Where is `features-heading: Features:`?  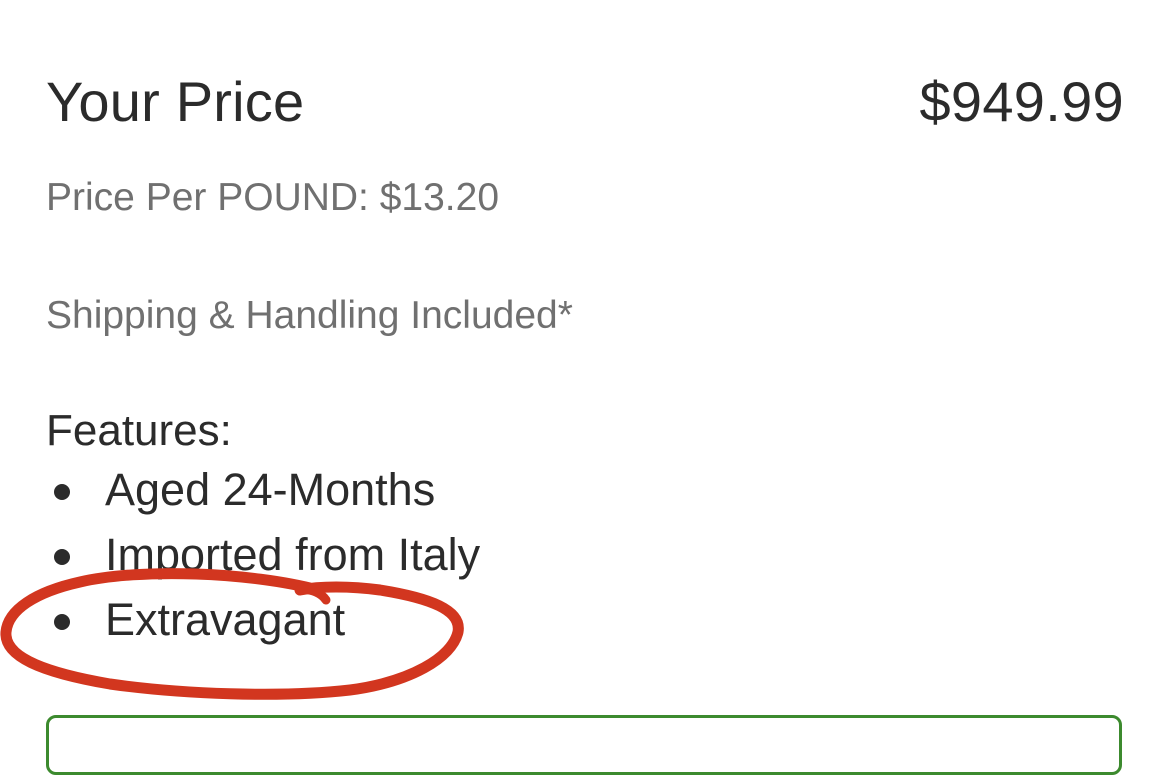 features-heading: Features: is located at coordinates (139, 430).